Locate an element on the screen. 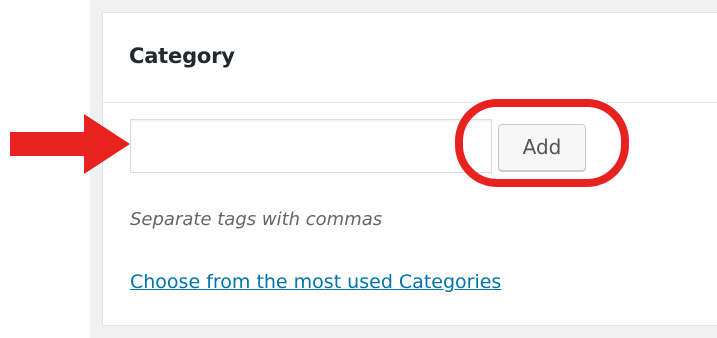 This screenshot has height=338, width=717. new-category-input is located at coordinates (311, 146).